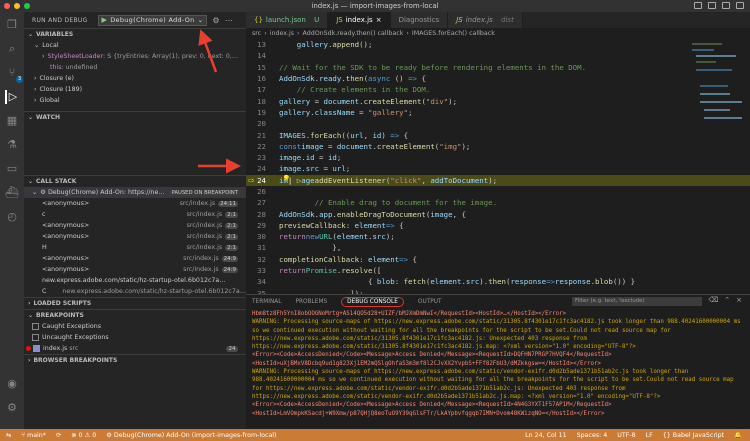  Describe the element at coordinates (219, 101) in the screenshot. I see `annotation-overlay` at that location.